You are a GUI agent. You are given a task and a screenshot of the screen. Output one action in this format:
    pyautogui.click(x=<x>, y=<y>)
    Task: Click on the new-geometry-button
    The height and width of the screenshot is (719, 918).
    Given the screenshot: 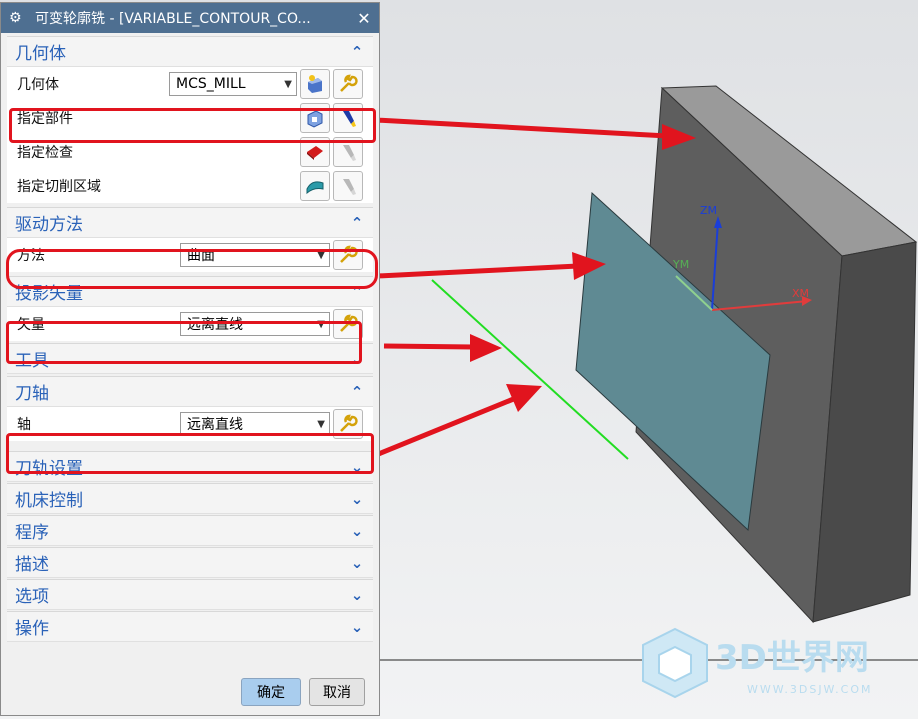 What is the action you would take?
    pyautogui.click(x=315, y=84)
    